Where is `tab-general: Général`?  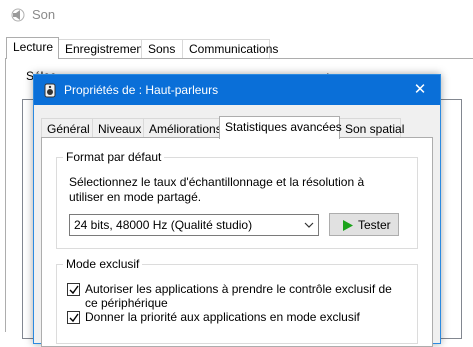 tab-general: Général is located at coordinates (67, 128).